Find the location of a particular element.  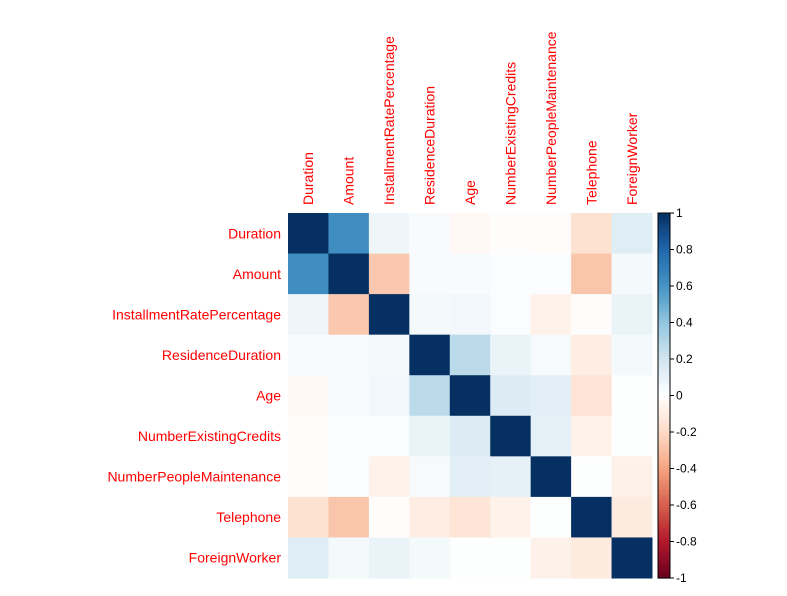

row-label: Age is located at coordinates (268, 396).